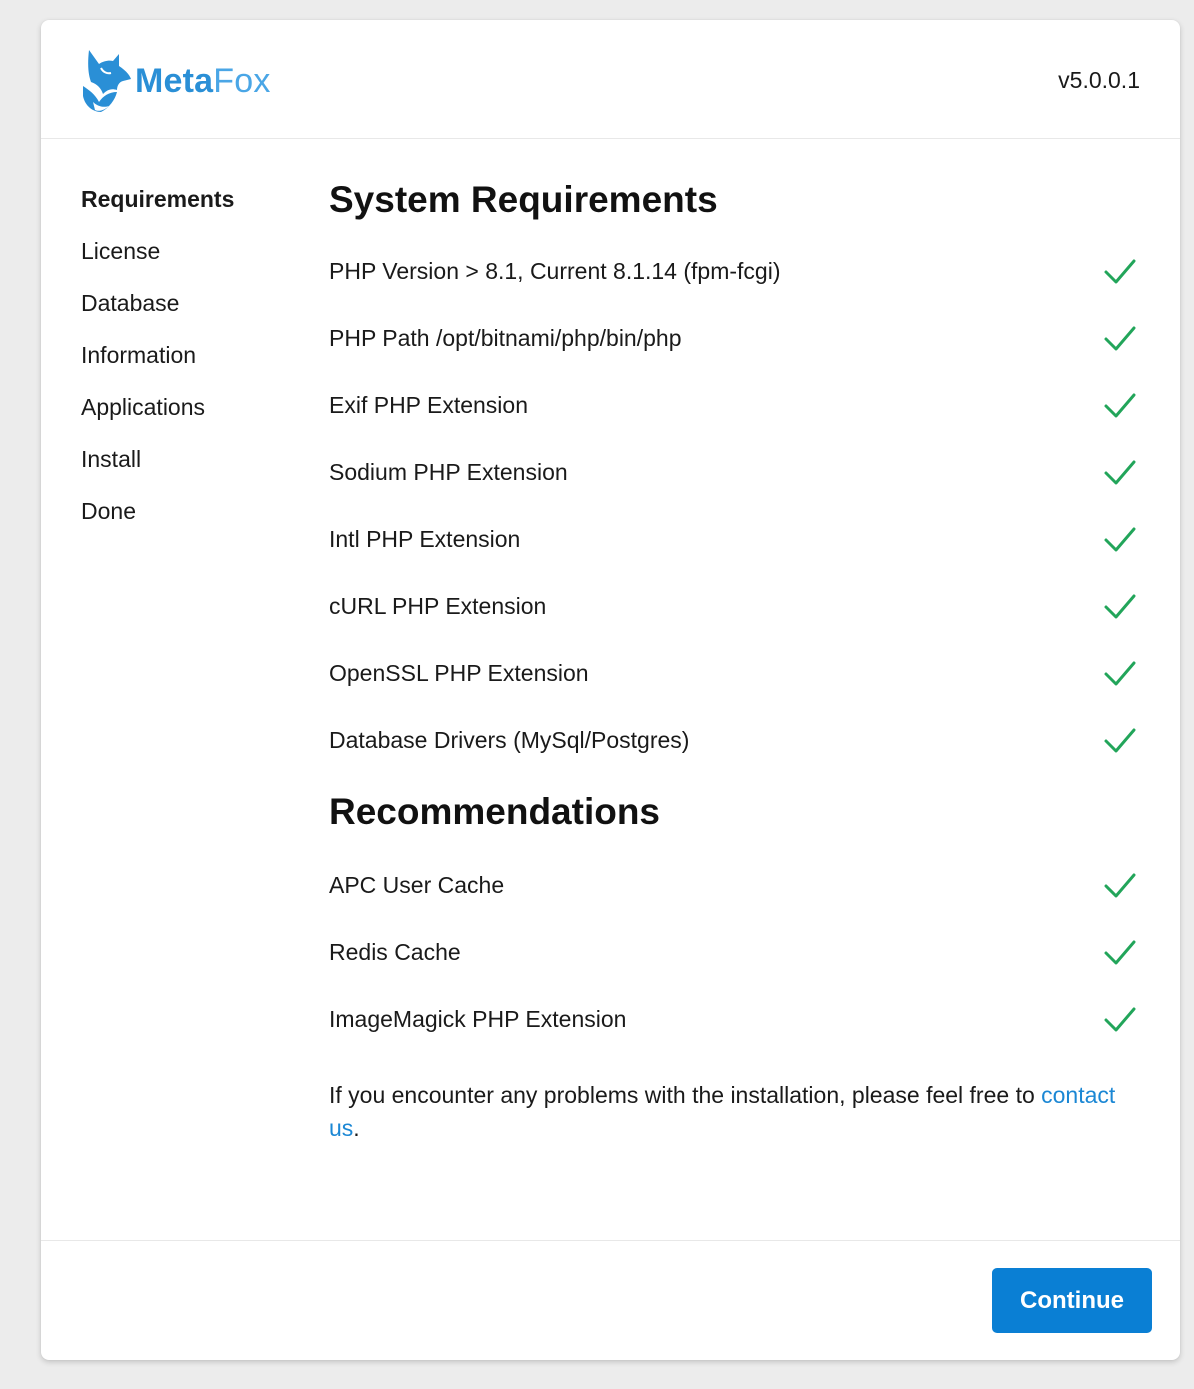 This screenshot has height=1389, width=1194. Describe the element at coordinates (196, 470) in the screenshot. I see `sidebar-item-install: Install` at that location.